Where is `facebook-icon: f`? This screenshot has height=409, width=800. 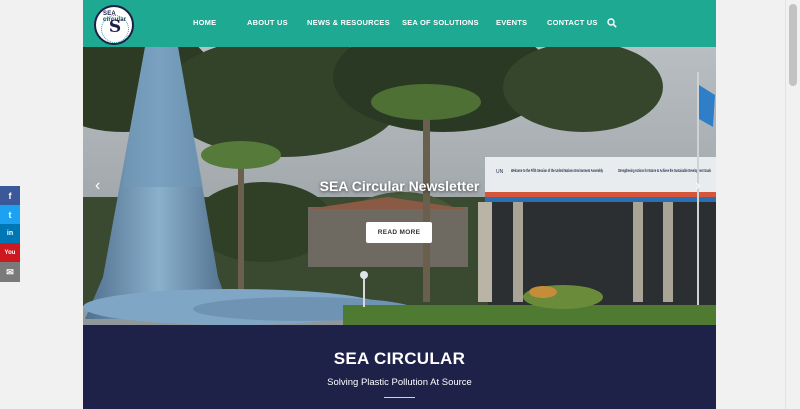 facebook-icon: f is located at coordinates (10, 196).